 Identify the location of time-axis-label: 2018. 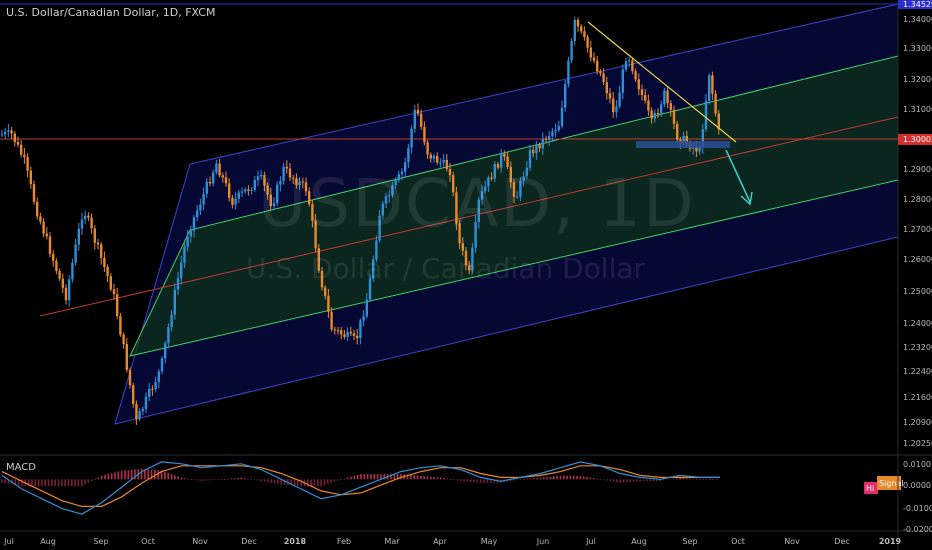
(295, 541).